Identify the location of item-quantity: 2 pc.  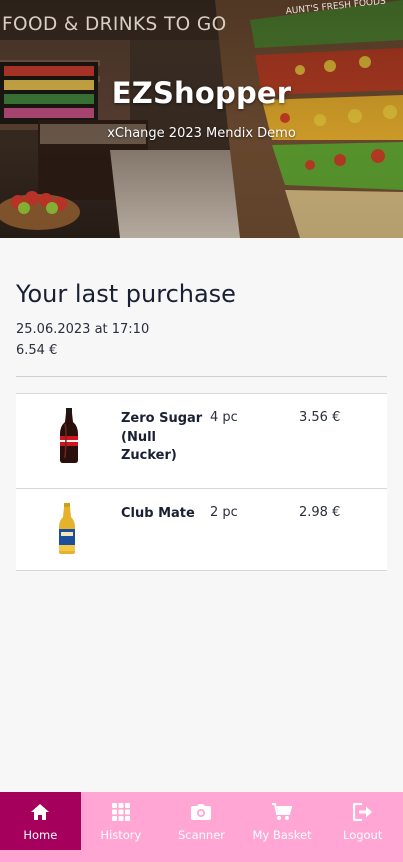
(224, 512).